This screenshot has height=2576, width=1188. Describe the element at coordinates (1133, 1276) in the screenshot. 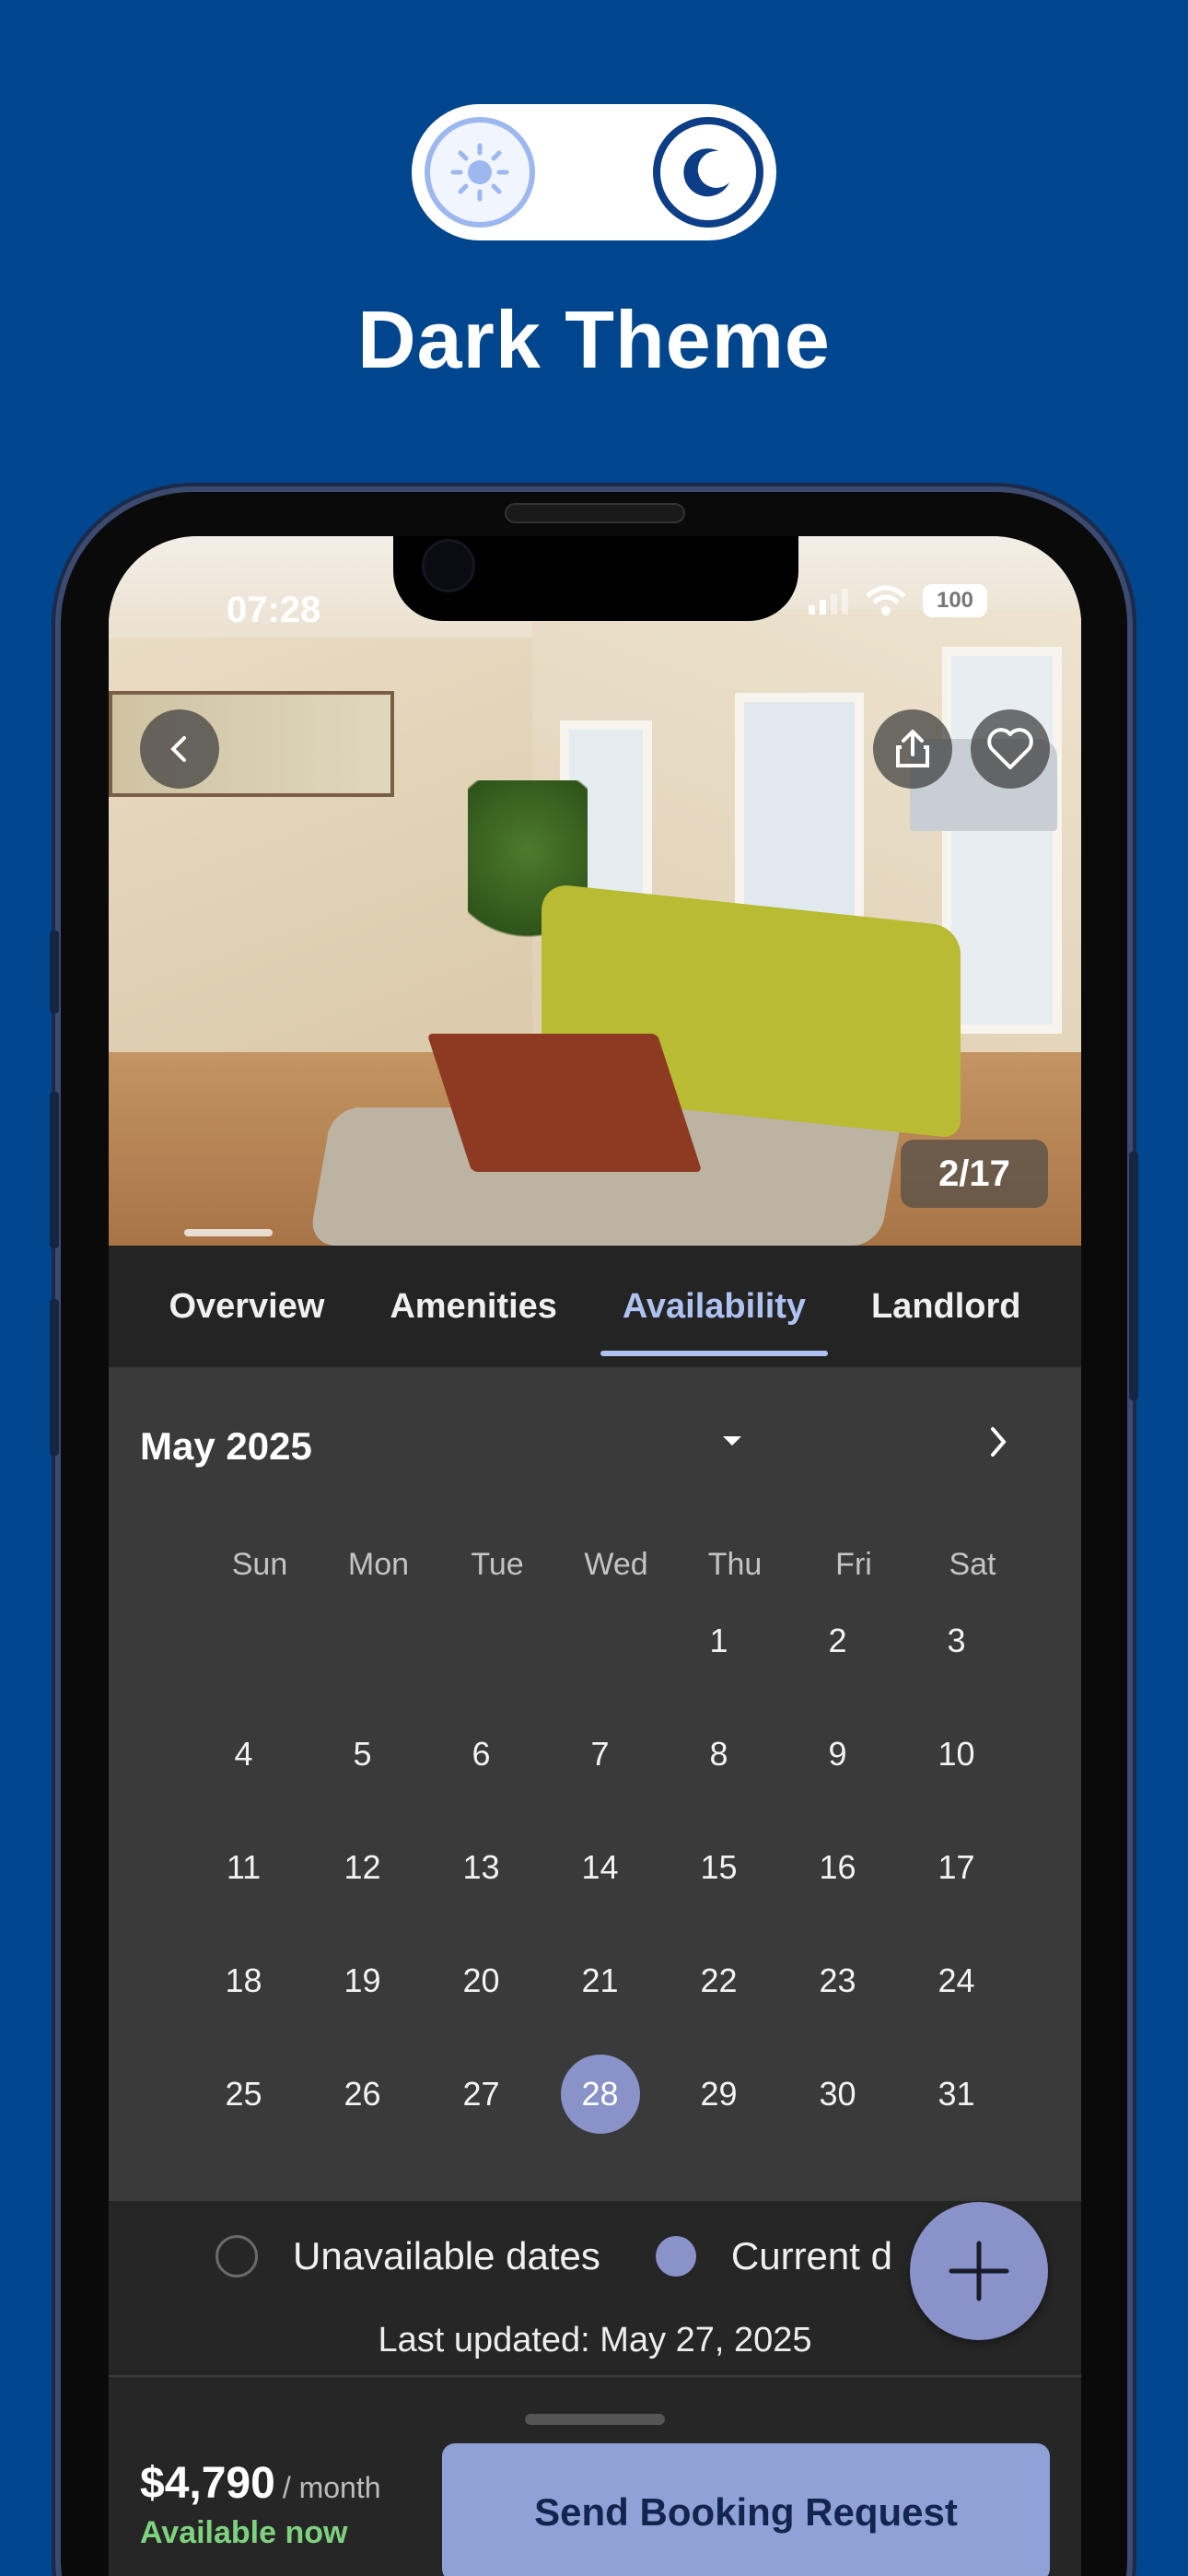

I see `power-button` at that location.